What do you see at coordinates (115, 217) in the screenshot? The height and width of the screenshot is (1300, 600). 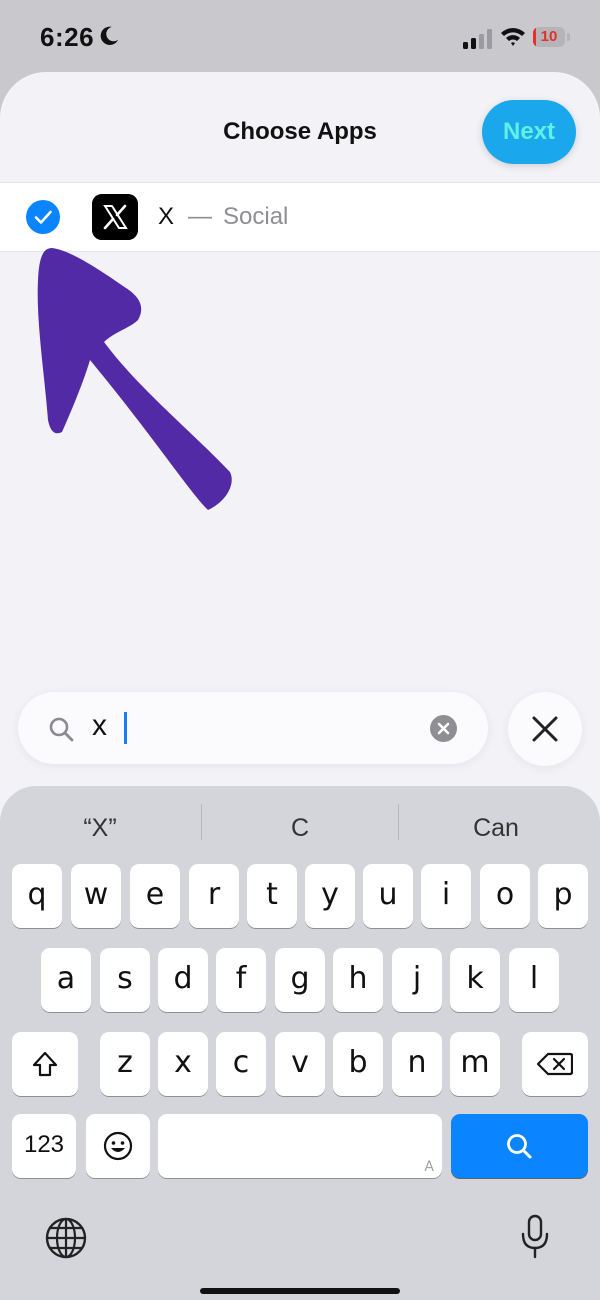 I see `x-app-icon` at bounding box center [115, 217].